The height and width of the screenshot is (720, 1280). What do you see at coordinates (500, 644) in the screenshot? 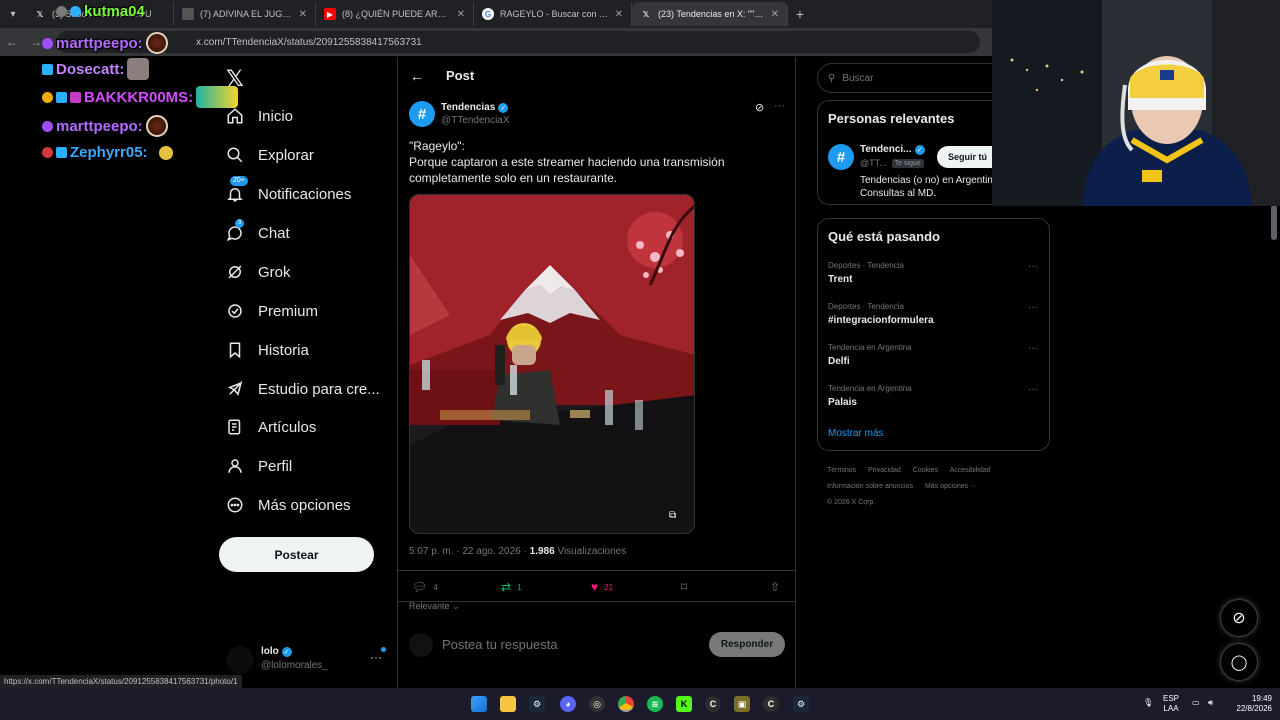
I see `reply-input: Postea tu respuesta` at bounding box center [500, 644].